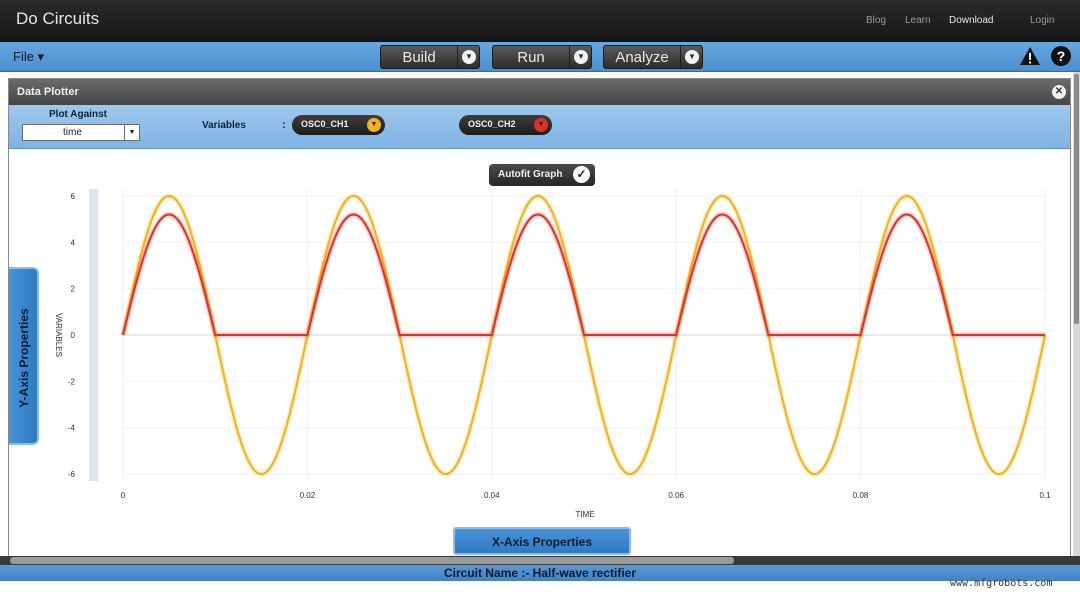 The height and width of the screenshot is (592, 1080). Describe the element at coordinates (28, 57) in the screenshot. I see `file-menu: File ▾` at that location.